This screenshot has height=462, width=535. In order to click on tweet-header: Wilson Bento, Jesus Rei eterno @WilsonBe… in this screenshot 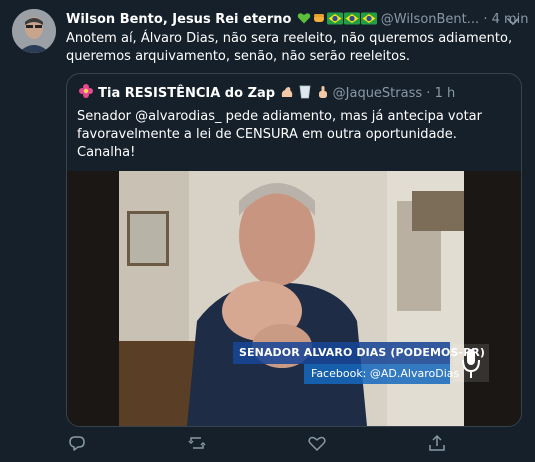, I will do `click(297, 20)`.